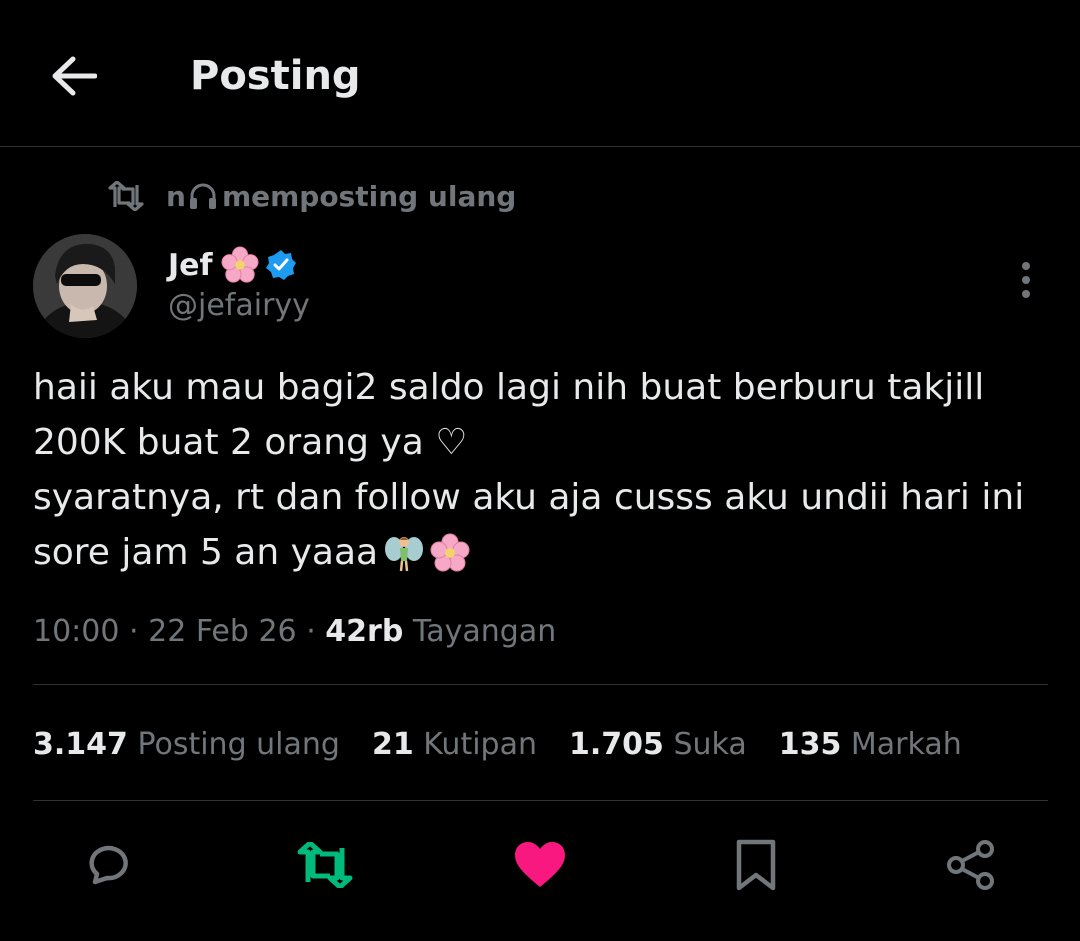 This screenshot has width=1080, height=941. I want to click on likes-label: Suka, so click(710, 744).